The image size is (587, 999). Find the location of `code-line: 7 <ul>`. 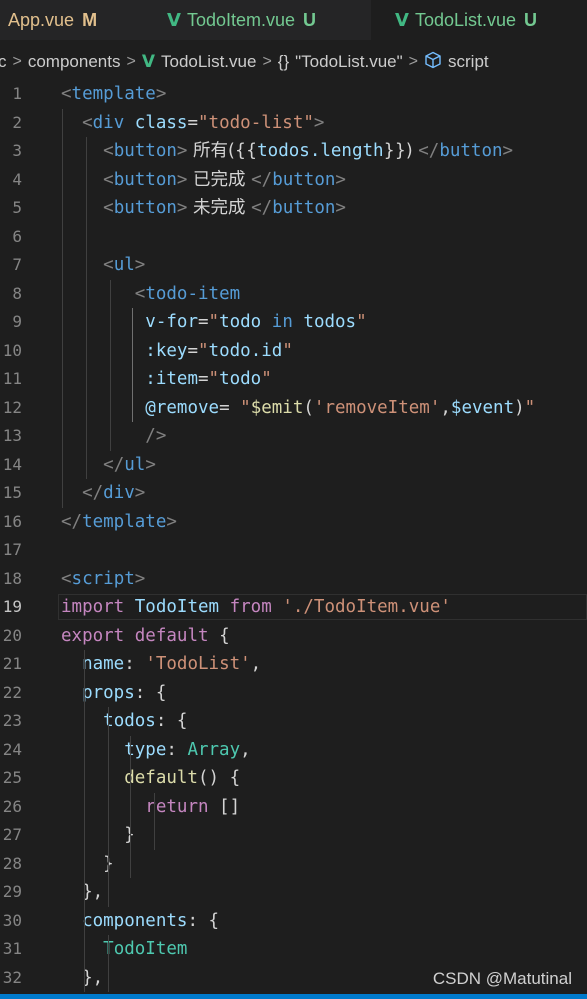

code-line: 7 <ul> is located at coordinates (293, 265).